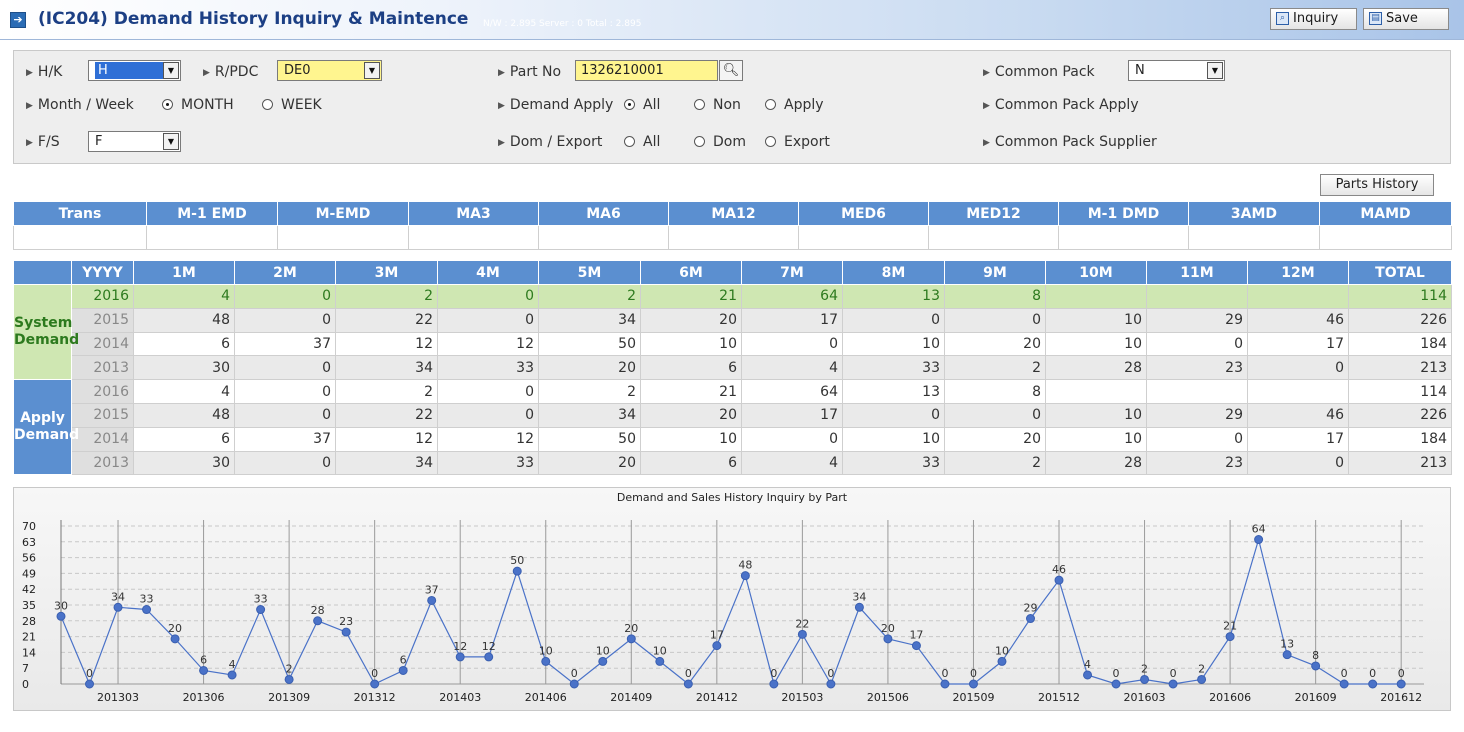 Image resolution: width=1464 pixels, height=732 pixels. What do you see at coordinates (134, 141) in the screenshot?
I see `fs-select: F ▼` at bounding box center [134, 141].